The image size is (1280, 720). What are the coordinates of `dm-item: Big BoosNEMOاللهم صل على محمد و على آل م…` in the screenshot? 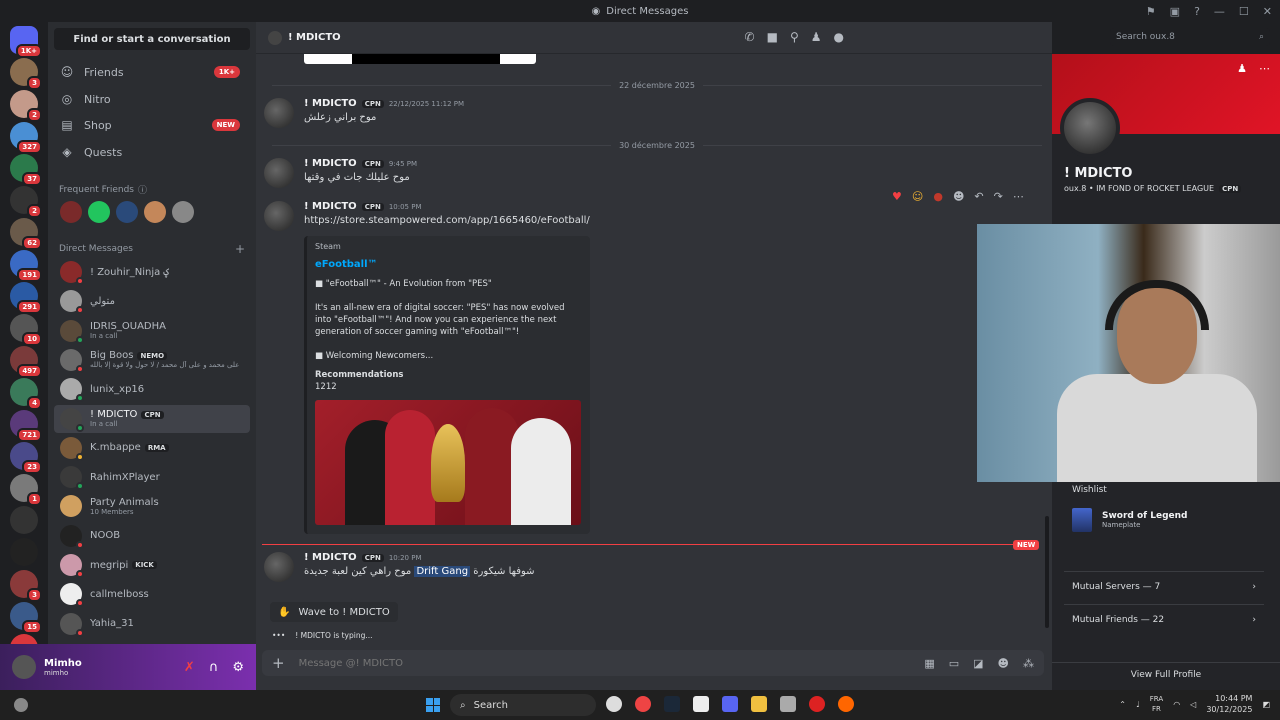 It's located at (152, 360).